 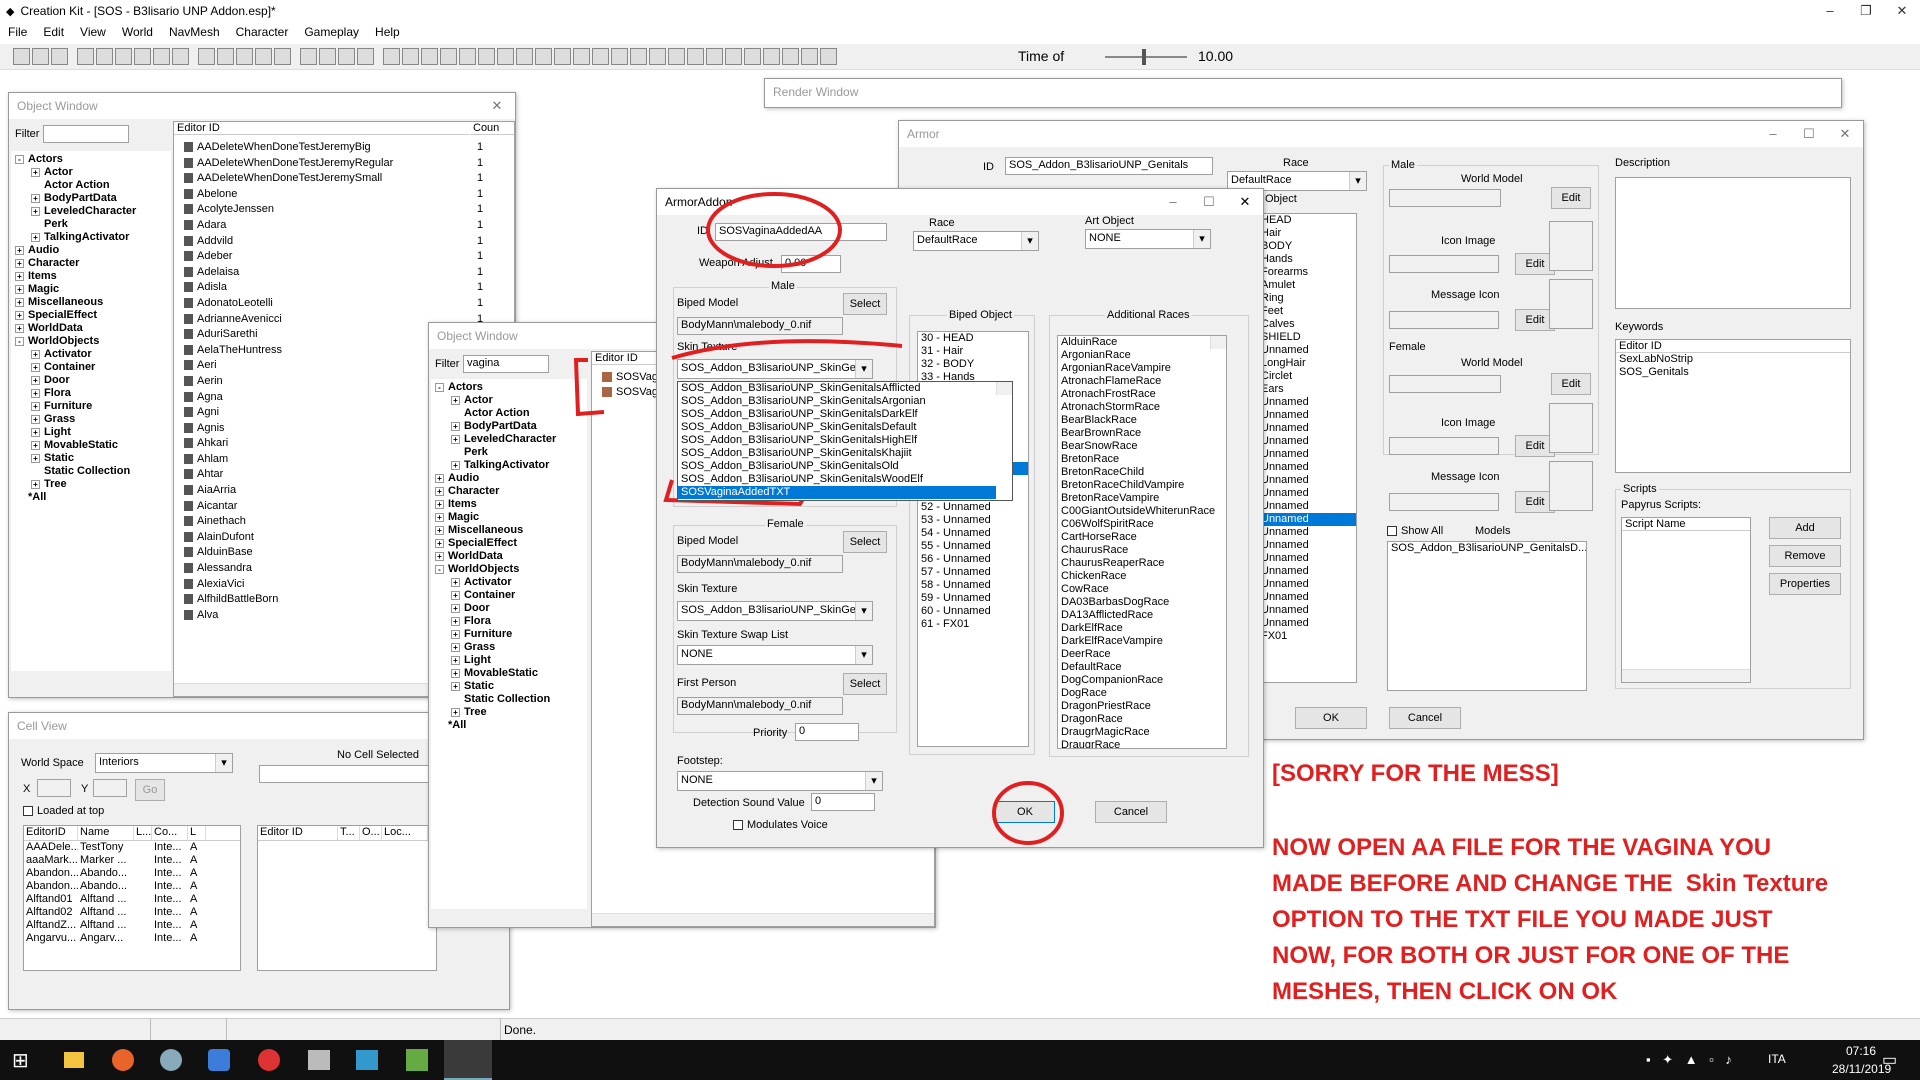 What do you see at coordinates (973, 572) in the screenshot?
I see `biped-object-item: 57 - Unnamed` at bounding box center [973, 572].